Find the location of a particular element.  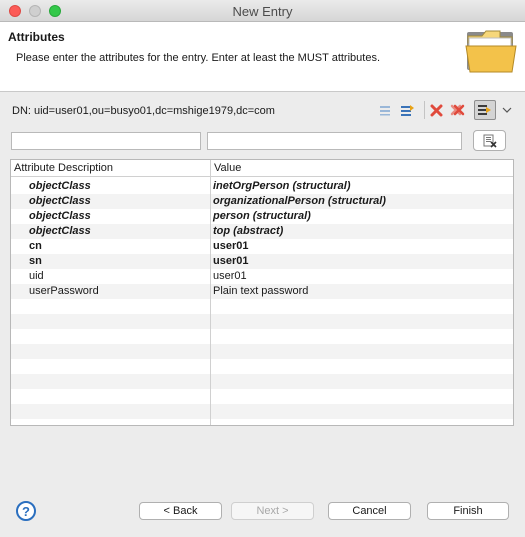

attribute-value-cell: organizationalPerson (structural) is located at coordinates (299, 201).